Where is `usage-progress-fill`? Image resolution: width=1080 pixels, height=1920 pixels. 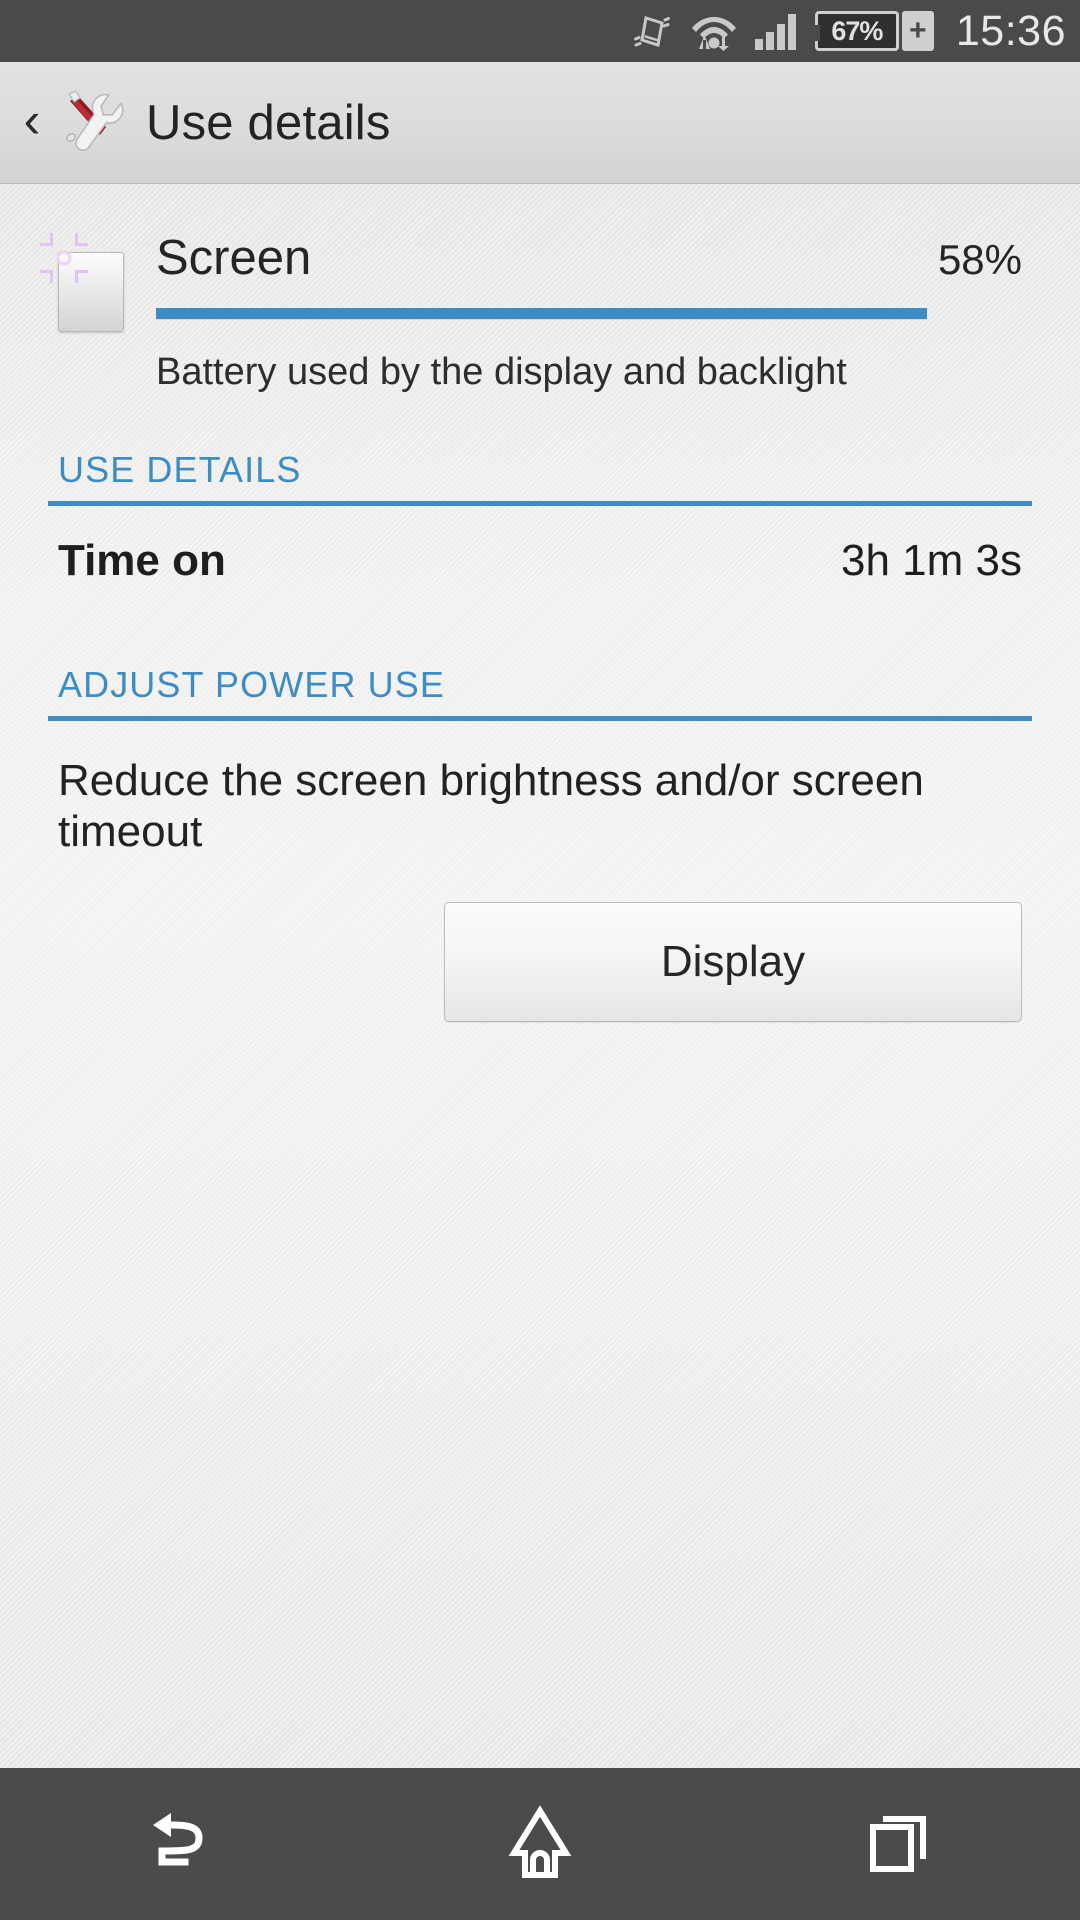 usage-progress-fill is located at coordinates (541, 313).